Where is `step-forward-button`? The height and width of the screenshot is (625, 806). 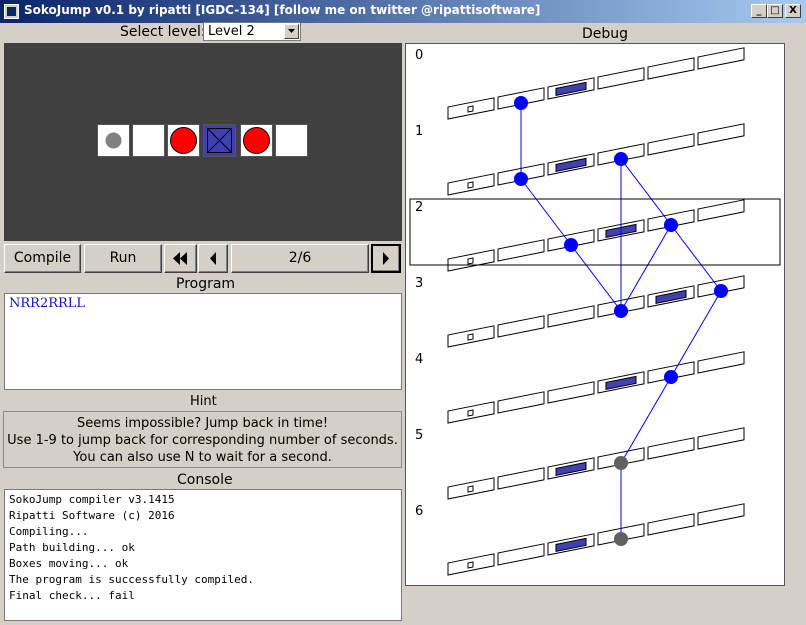 step-forward-button is located at coordinates (386, 258).